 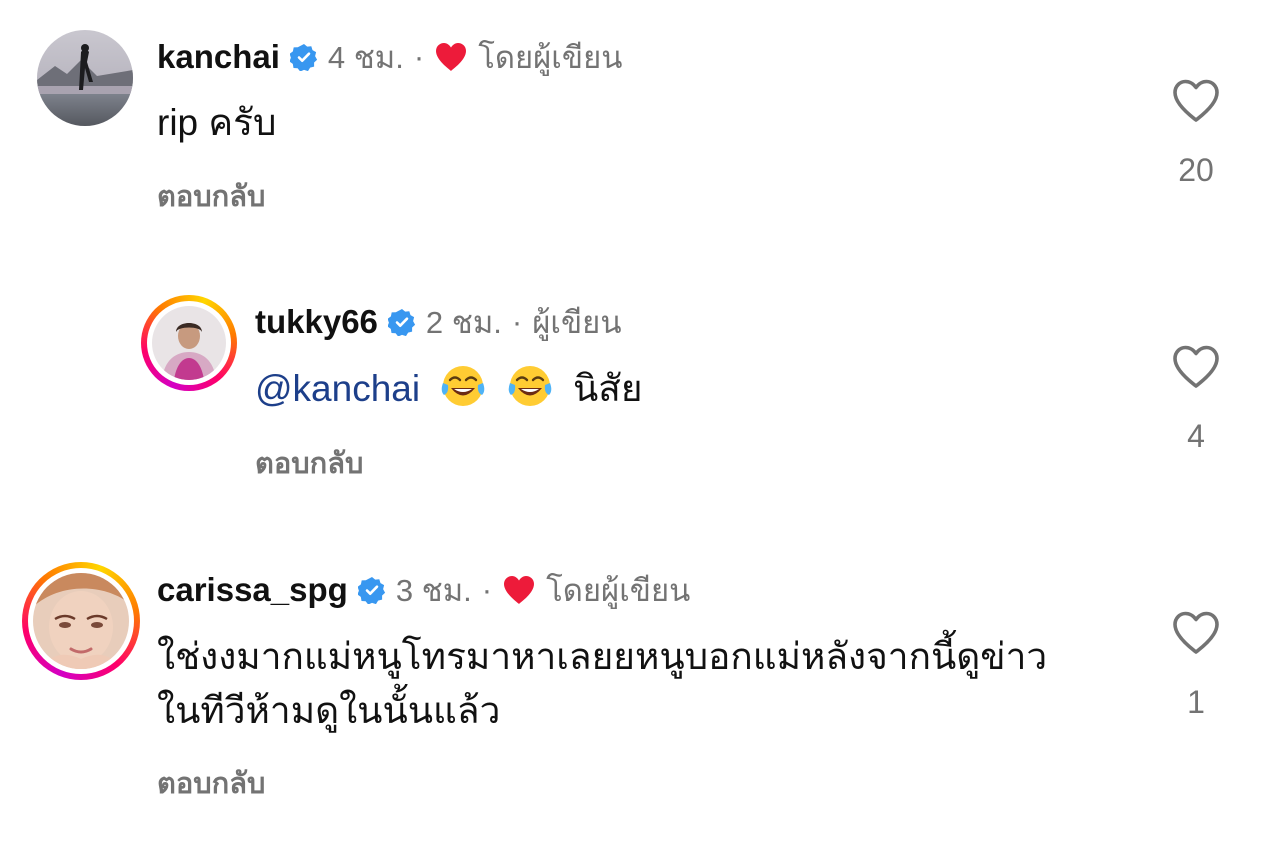 I want to click on mention-link: @kanchai, so click(x=337, y=388).